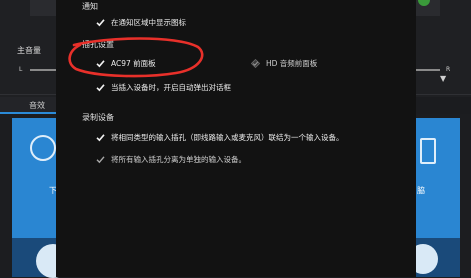 Image resolution: width=471 pixels, height=278 pixels. I want to click on right-channel-label: R, so click(448, 69).